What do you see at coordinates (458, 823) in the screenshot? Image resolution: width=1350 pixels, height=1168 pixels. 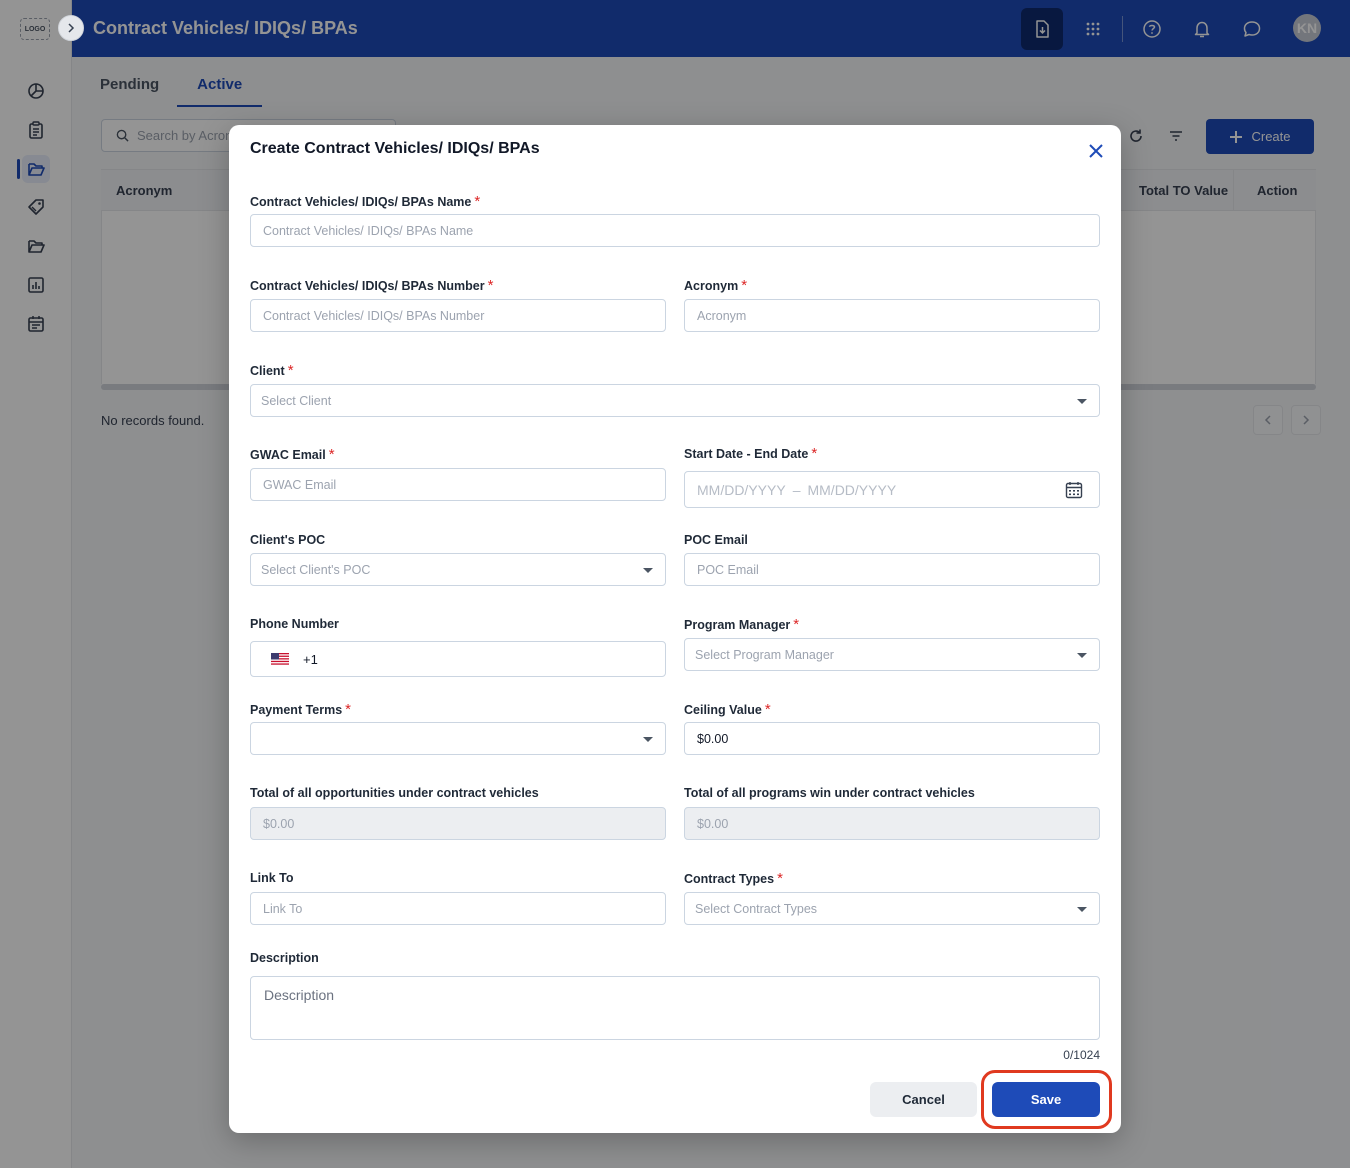 I see `total-opportunities-field: $0.00` at bounding box center [458, 823].